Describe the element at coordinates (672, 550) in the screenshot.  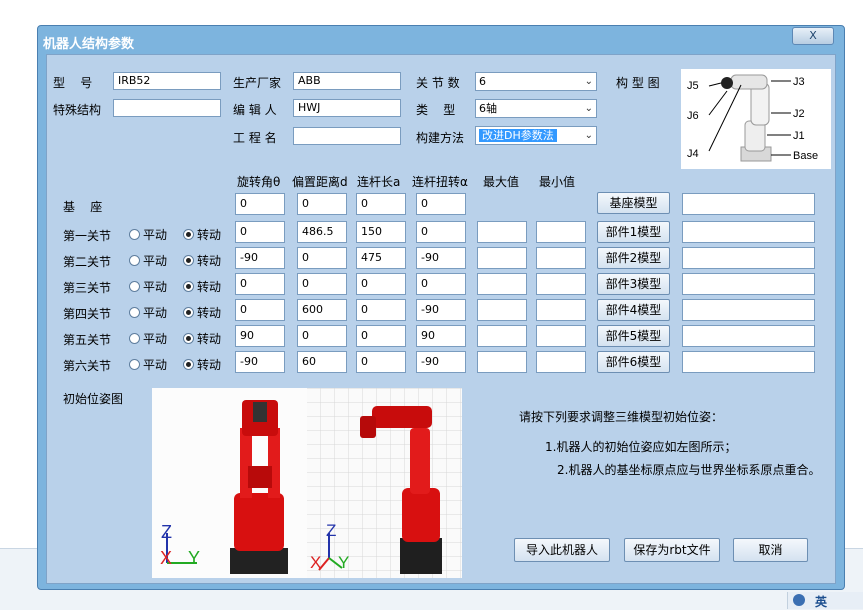
I see `save-rbt-button: 保存为rbt文件` at that location.